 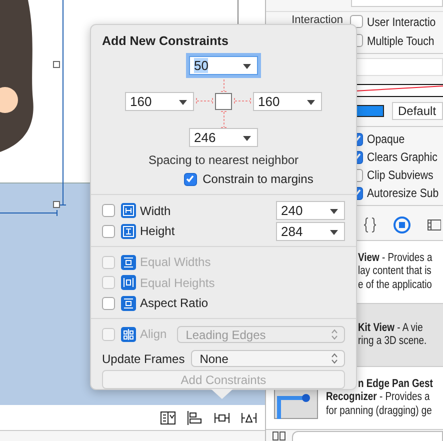 I want to click on checkbox-label: Clip Subviews, so click(x=400, y=175).